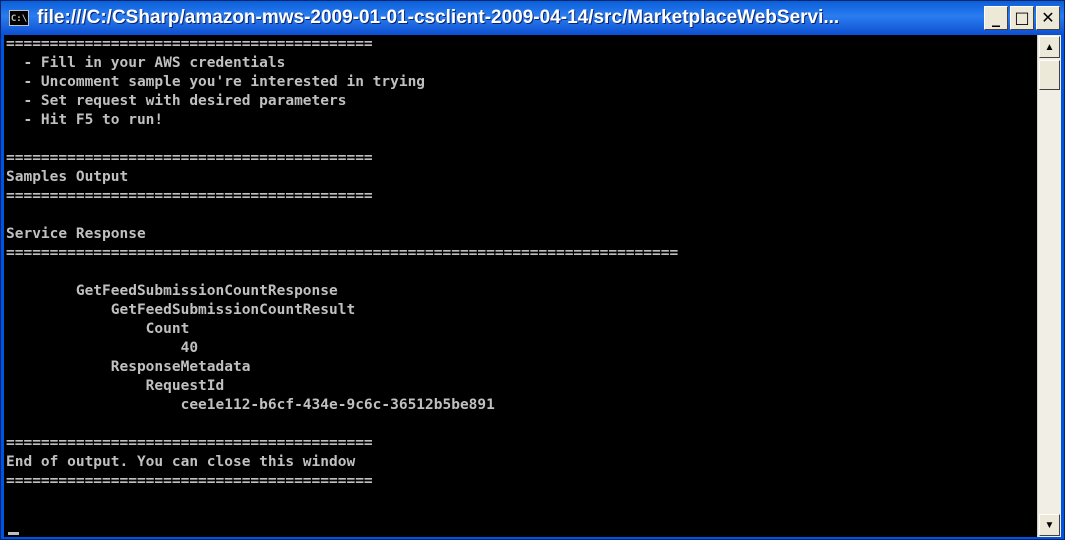  Describe the element at coordinates (1049, 525) in the screenshot. I see `scroll-down-button: ▼` at that location.